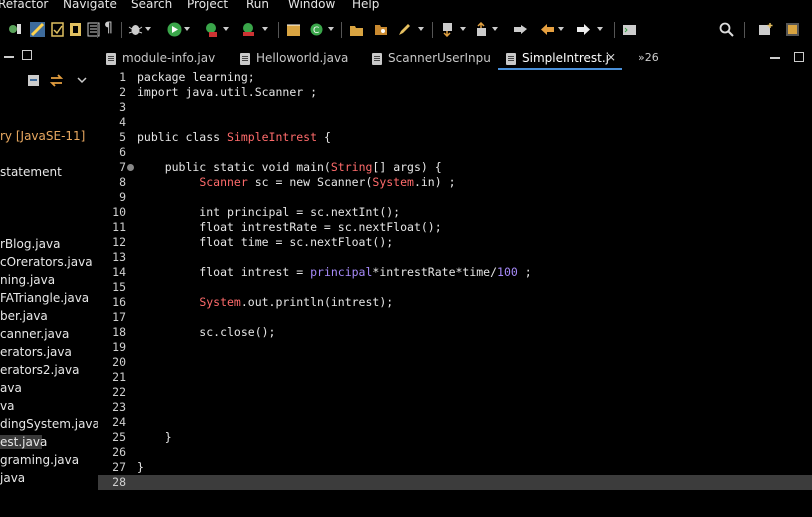 The image size is (812, 517). Describe the element at coordinates (455, 92) in the screenshot. I see `code-line: 2 import java.util.Scanner ;` at that location.